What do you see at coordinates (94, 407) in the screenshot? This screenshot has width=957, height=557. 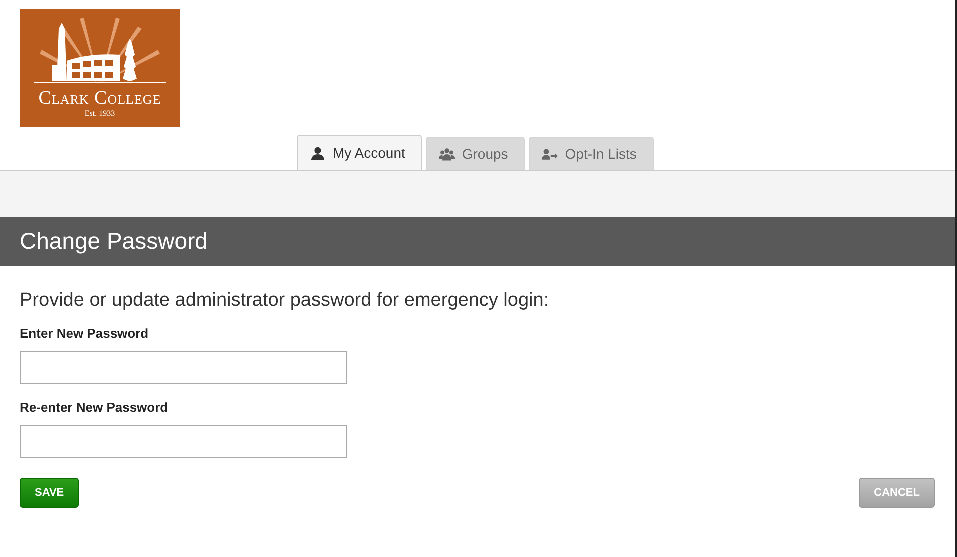 I see `field-label: Re-enter New Password` at bounding box center [94, 407].